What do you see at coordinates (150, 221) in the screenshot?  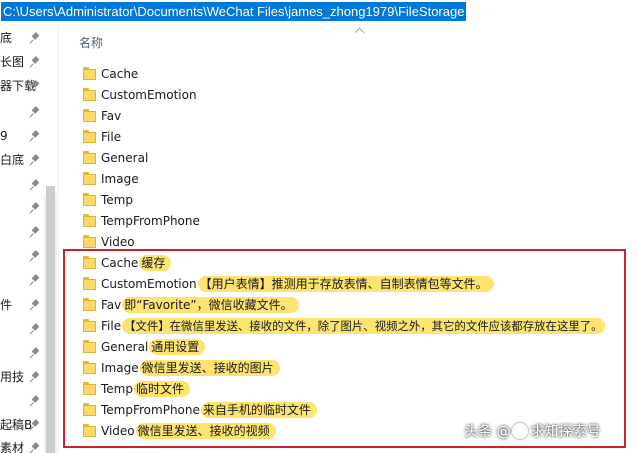 I see `folder-name: TempFromPhone` at bounding box center [150, 221].